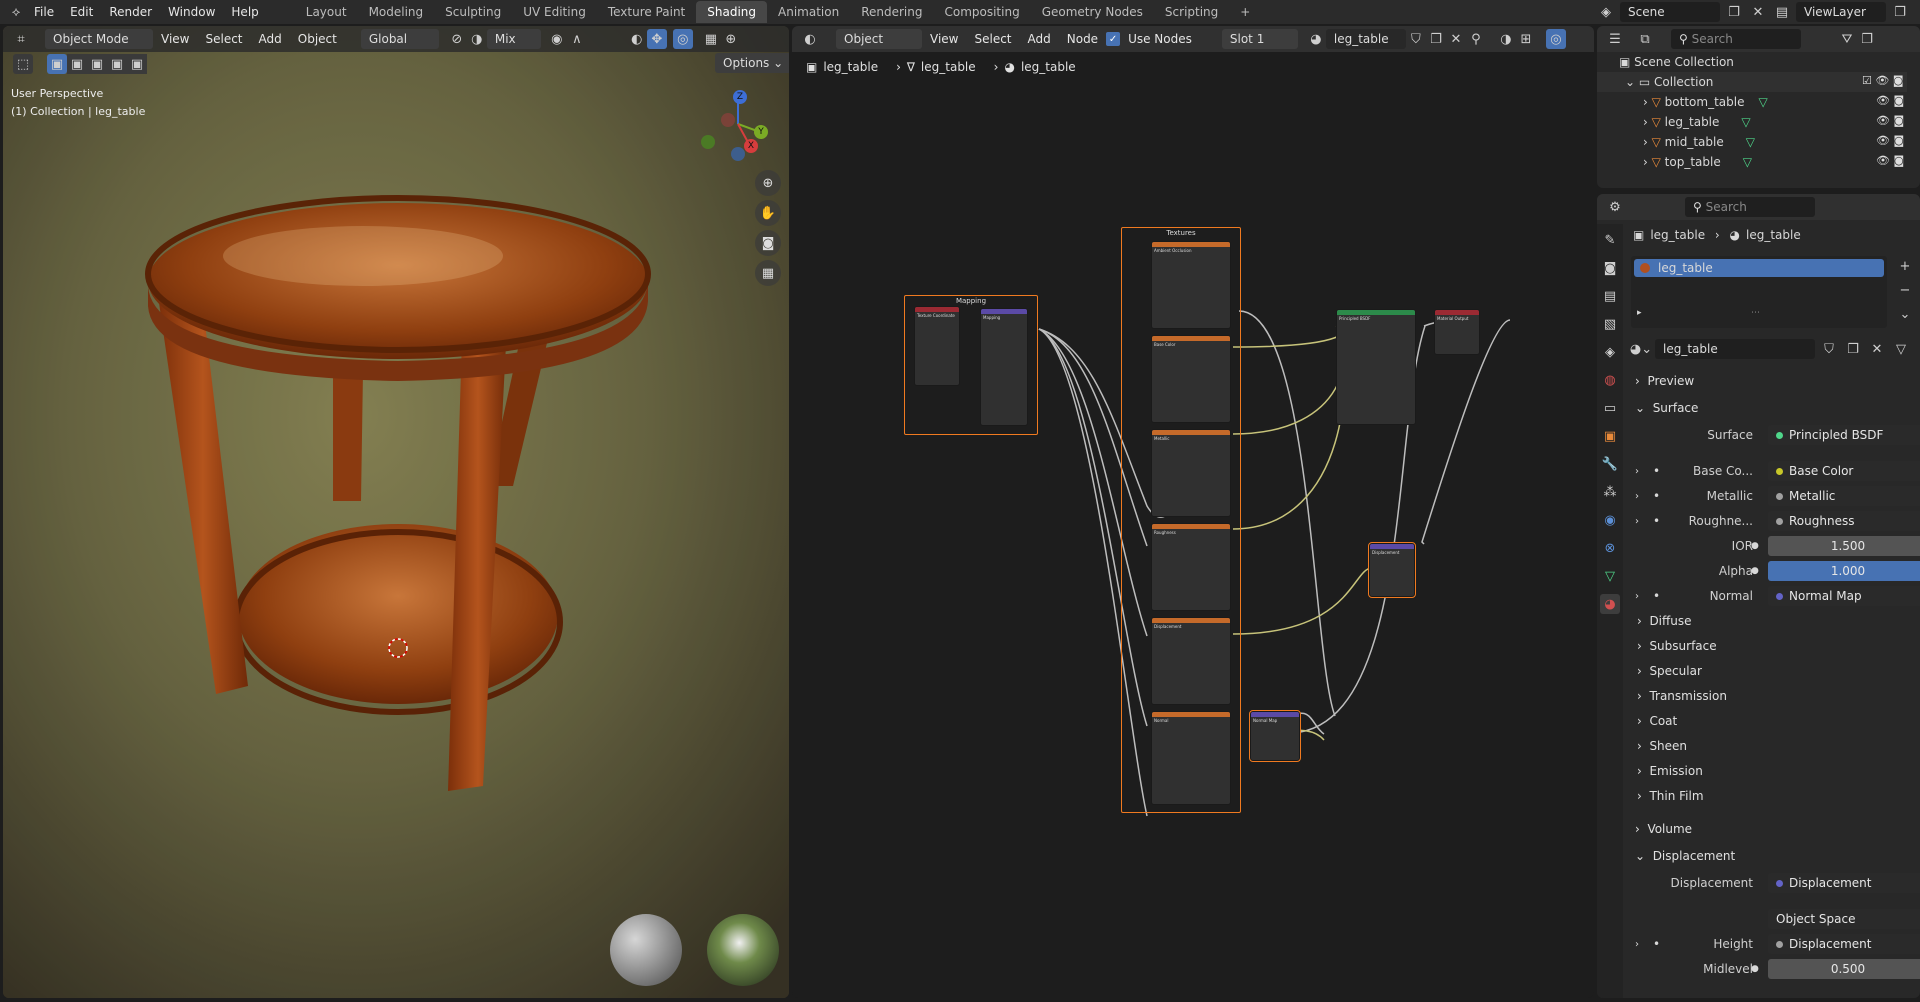 The image size is (1920, 1002). I want to click on xray-icon: ▦, so click(711, 39).